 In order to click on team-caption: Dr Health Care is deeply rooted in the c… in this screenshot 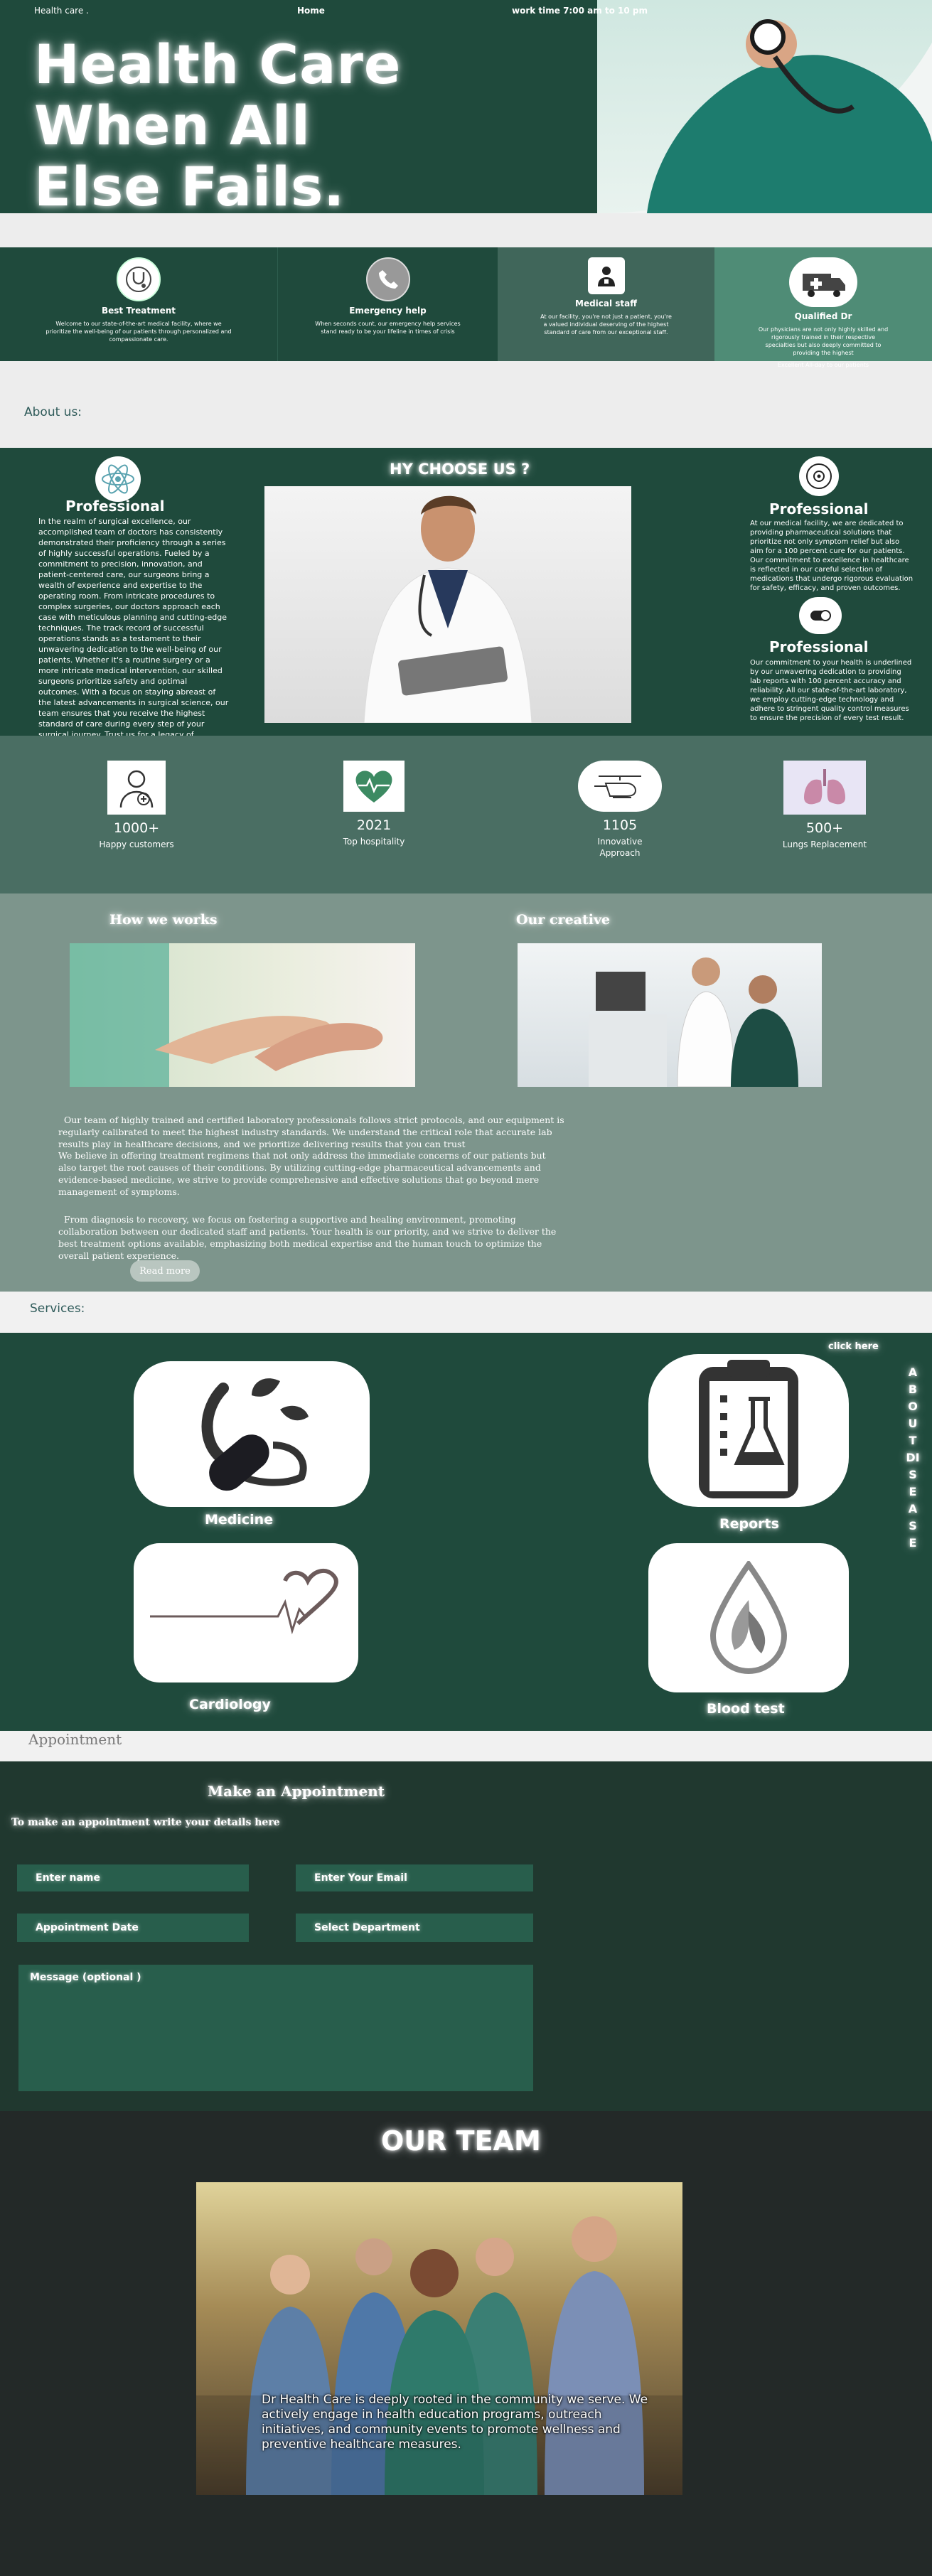, I will do `click(455, 2422)`.